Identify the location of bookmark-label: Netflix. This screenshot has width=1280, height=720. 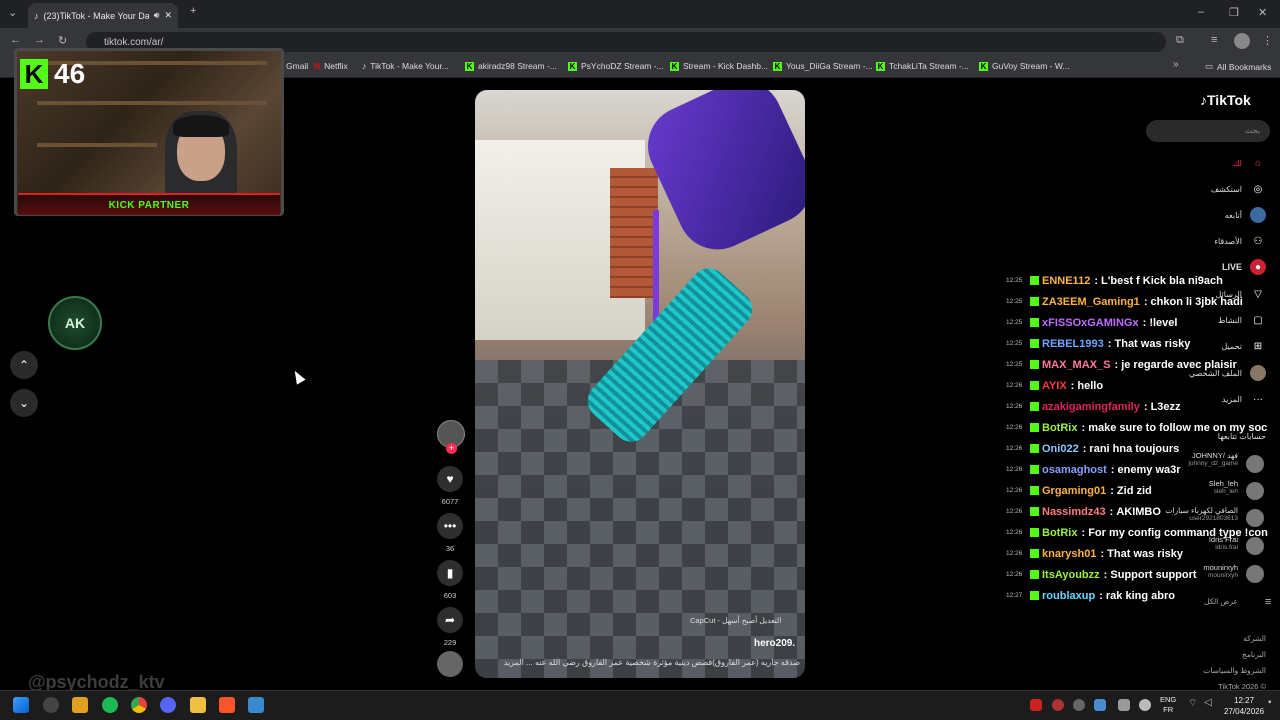
(336, 66).